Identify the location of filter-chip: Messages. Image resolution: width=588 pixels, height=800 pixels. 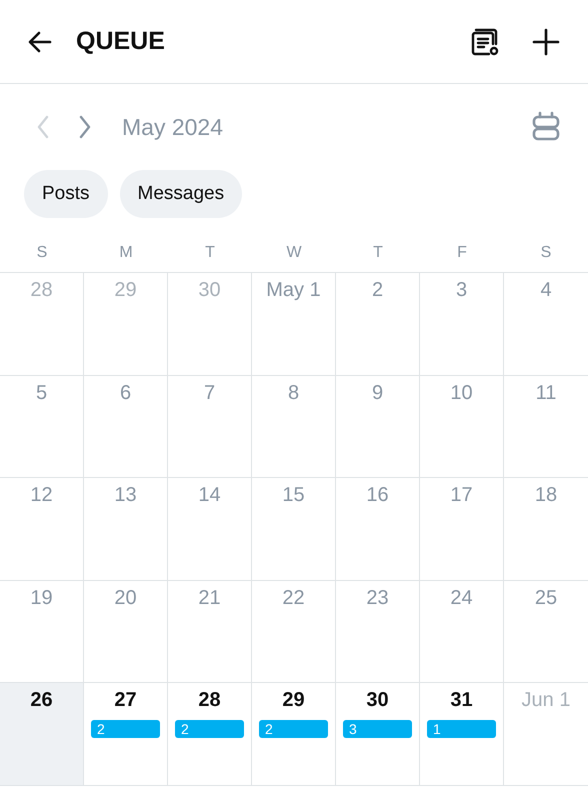
(181, 194).